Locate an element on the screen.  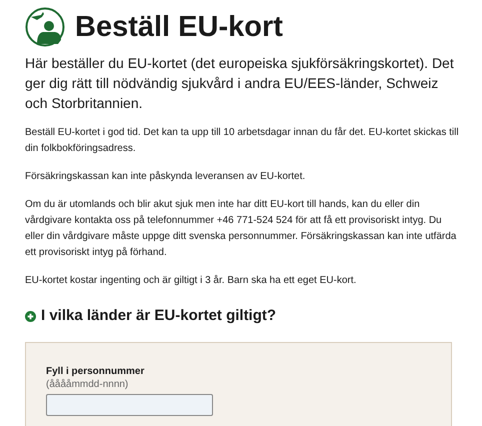
body-text: Försäkringskassan kan inte påskynda leveransen av EU-kortet. is located at coordinates (165, 177).